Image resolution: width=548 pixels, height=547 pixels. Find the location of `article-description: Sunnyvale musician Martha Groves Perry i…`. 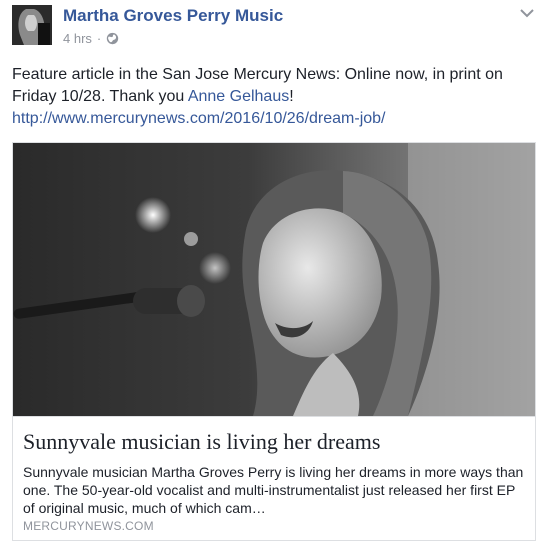

article-description: Sunnyvale musician Martha Groves Perry i… is located at coordinates (273, 490).